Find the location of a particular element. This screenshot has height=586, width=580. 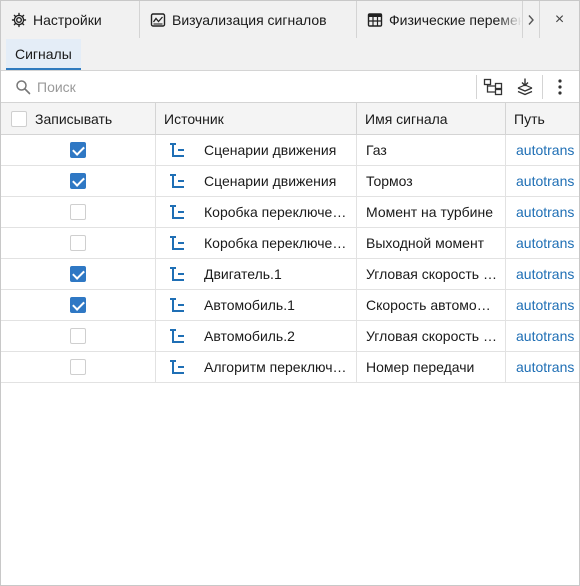

source-label: Коробка переключения is located at coordinates (277, 243).